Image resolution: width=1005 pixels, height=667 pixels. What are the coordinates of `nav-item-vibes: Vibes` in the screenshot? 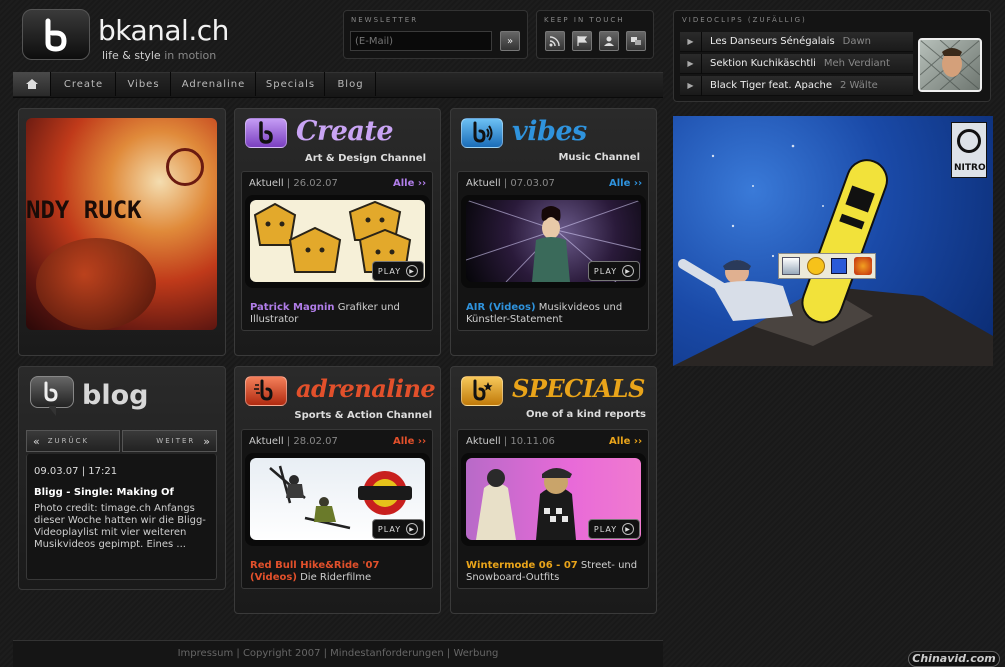 It's located at (144, 84).